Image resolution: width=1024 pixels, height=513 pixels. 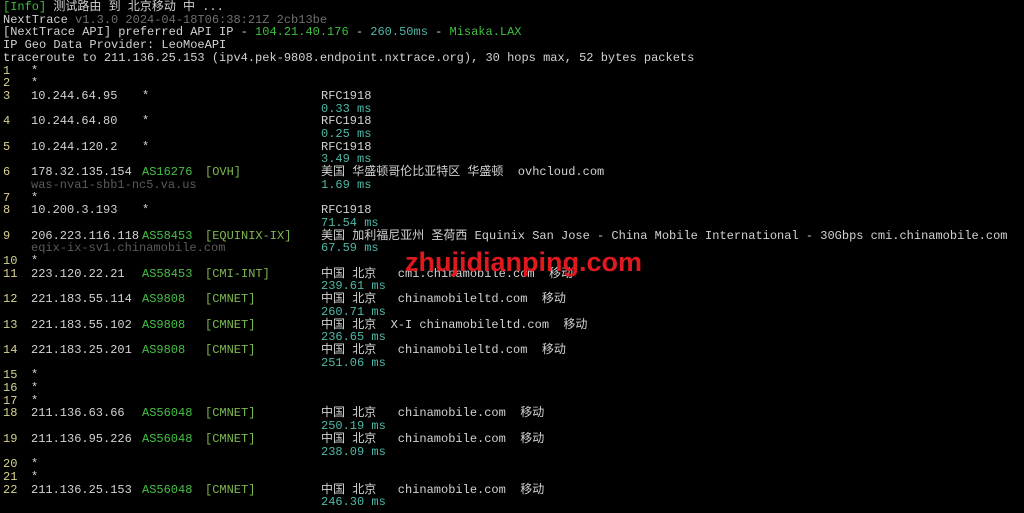 I want to click on hop-ip: 211.136.25.153, so click(x=81, y=489).